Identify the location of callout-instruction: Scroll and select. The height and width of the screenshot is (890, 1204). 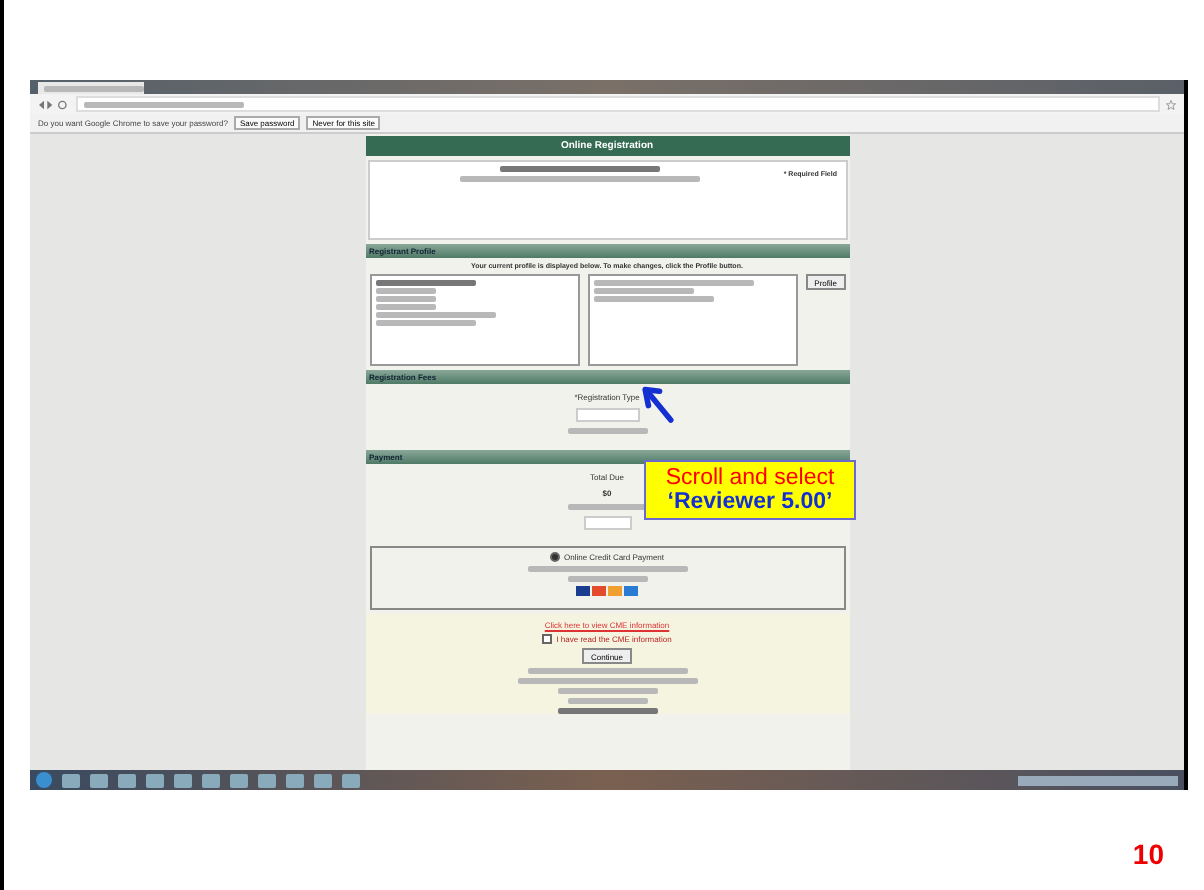
(750, 478).